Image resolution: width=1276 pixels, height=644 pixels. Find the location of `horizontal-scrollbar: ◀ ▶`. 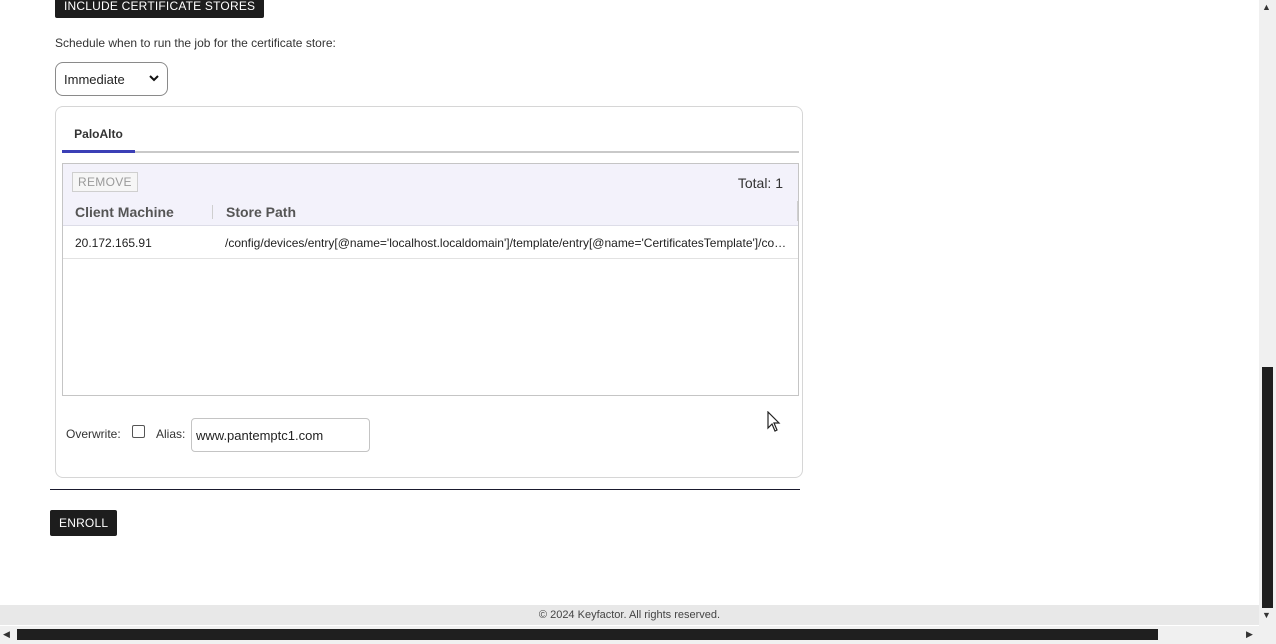

horizontal-scrollbar: ◀ ▶ is located at coordinates (629, 635).